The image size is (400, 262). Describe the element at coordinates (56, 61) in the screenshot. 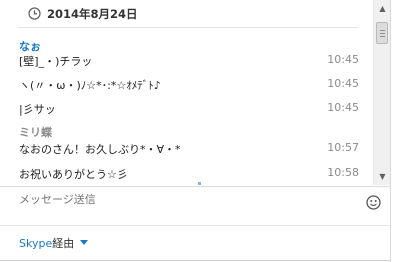

I see `message-text: [壁]_・)チラッ` at that location.